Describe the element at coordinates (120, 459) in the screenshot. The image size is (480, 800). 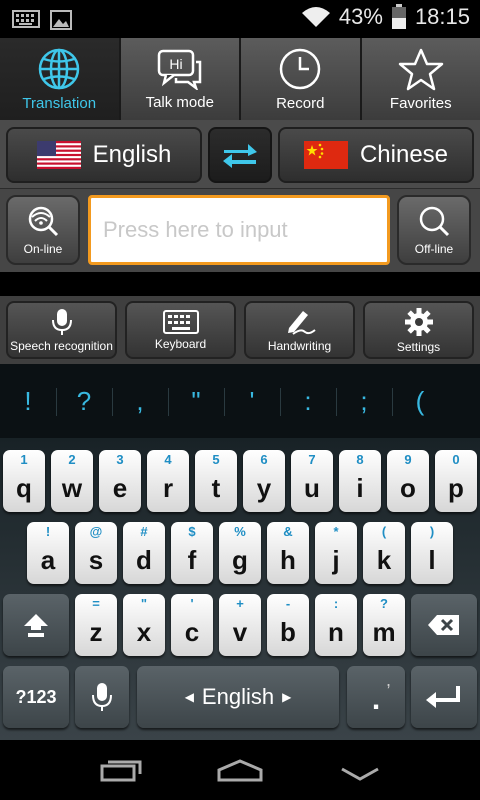
I see `key-hint: 3` at that location.